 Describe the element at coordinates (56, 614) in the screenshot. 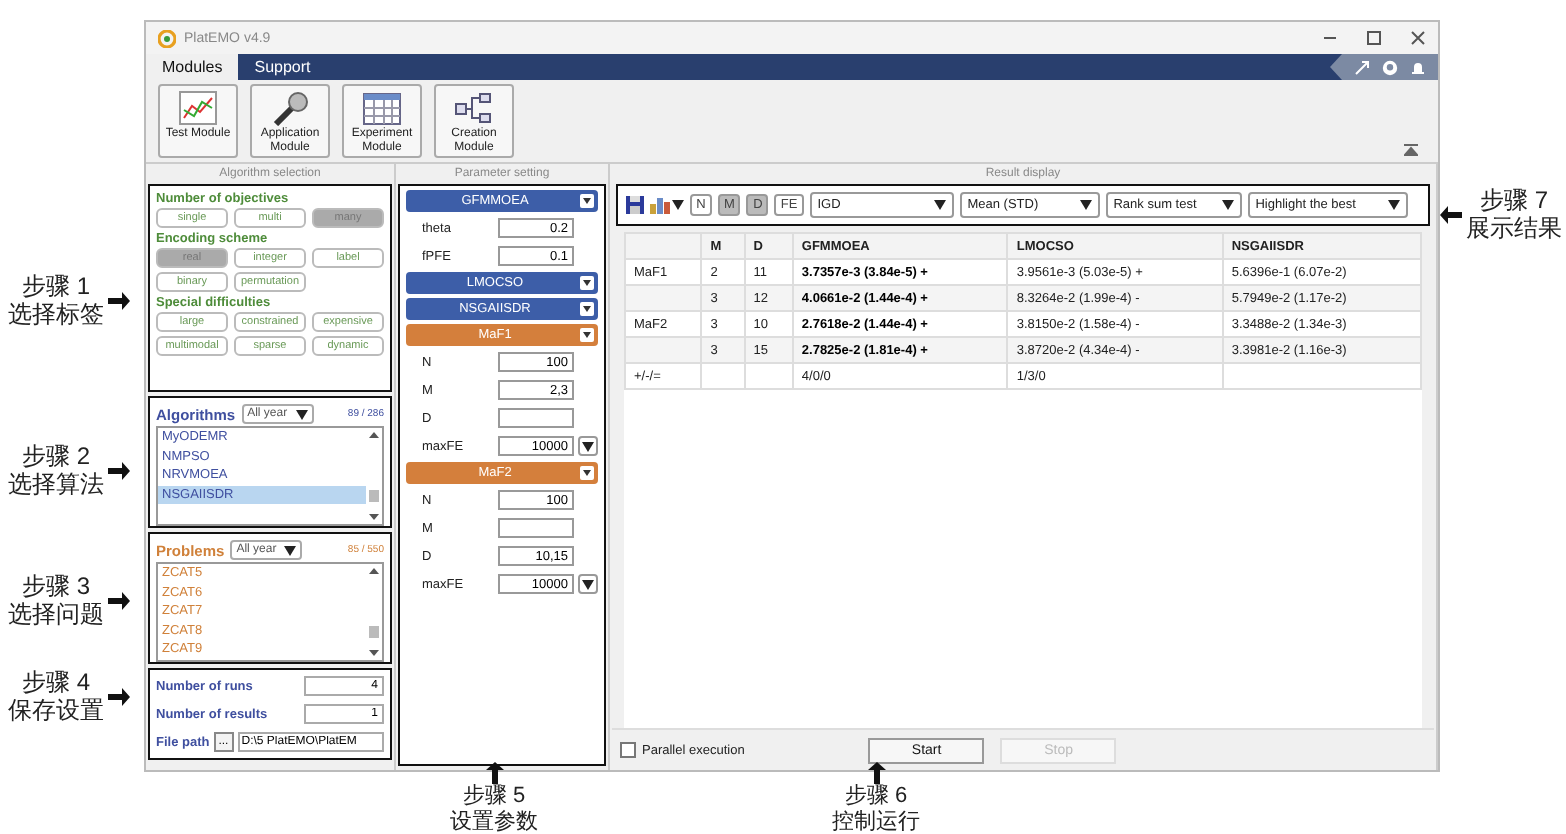

I see `step-caption: 选择问题` at that location.